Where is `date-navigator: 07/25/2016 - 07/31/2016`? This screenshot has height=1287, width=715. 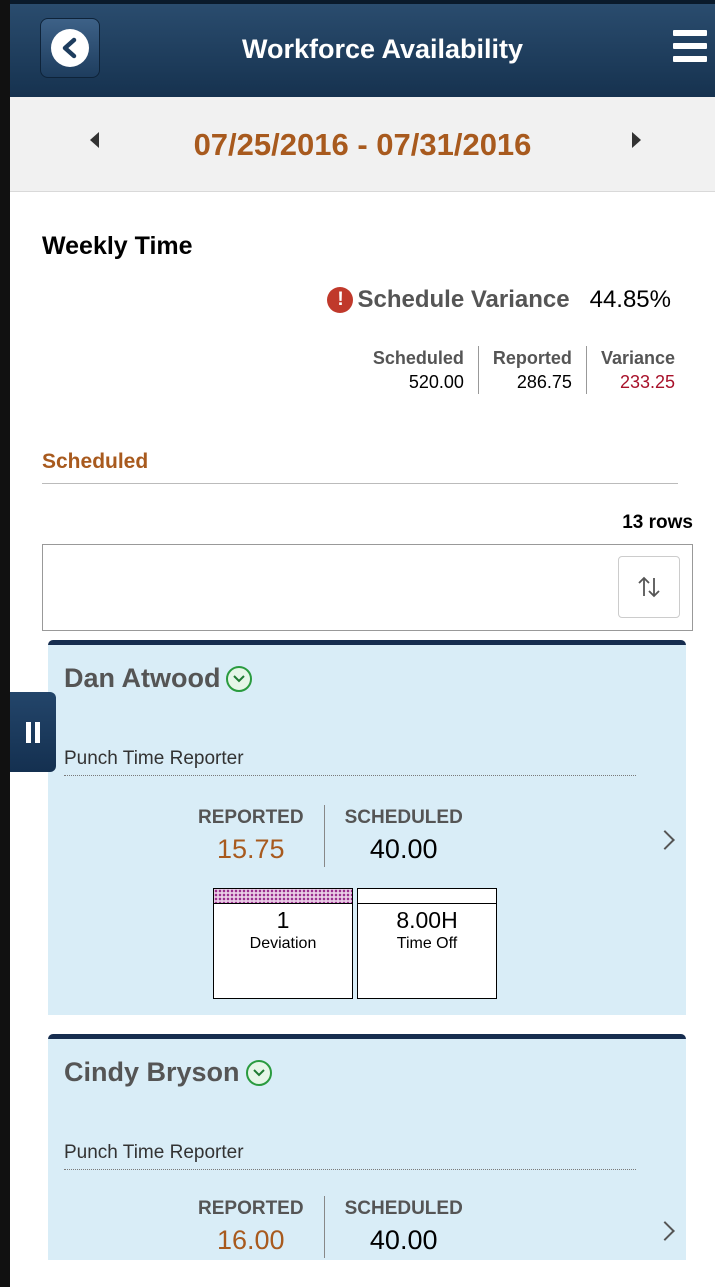
date-navigator: 07/25/2016 - 07/31/2016 is located at coordinates (362, 144).